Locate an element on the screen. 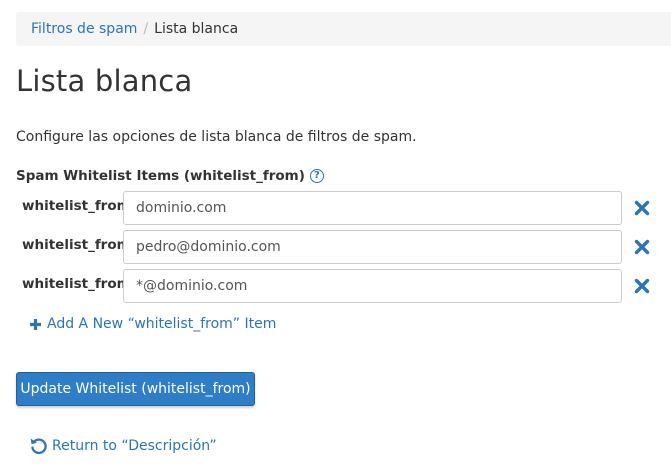 The image size is (671, 467). return-link: Return to “Descripción” is located at coordinates (123, 445).